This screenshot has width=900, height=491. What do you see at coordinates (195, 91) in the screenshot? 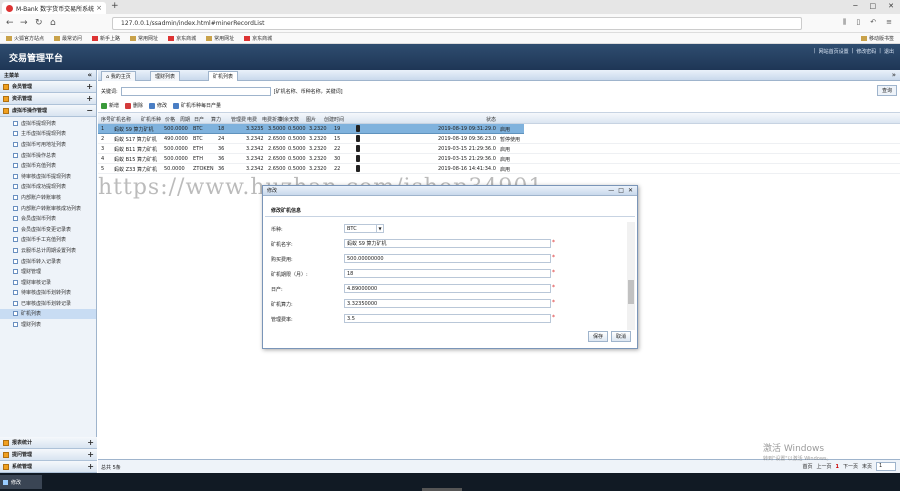
I see `search-input` at bounding box center [195, 91].